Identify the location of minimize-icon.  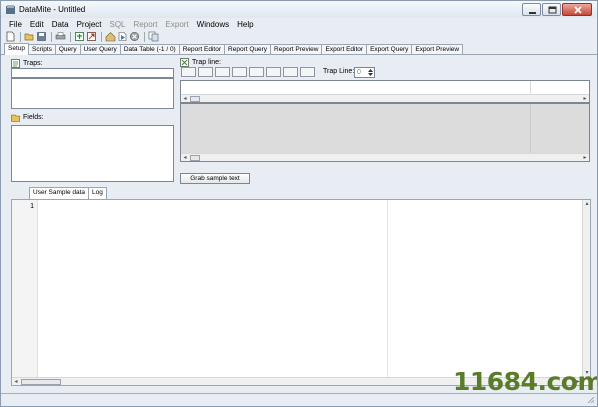
(532, 13).